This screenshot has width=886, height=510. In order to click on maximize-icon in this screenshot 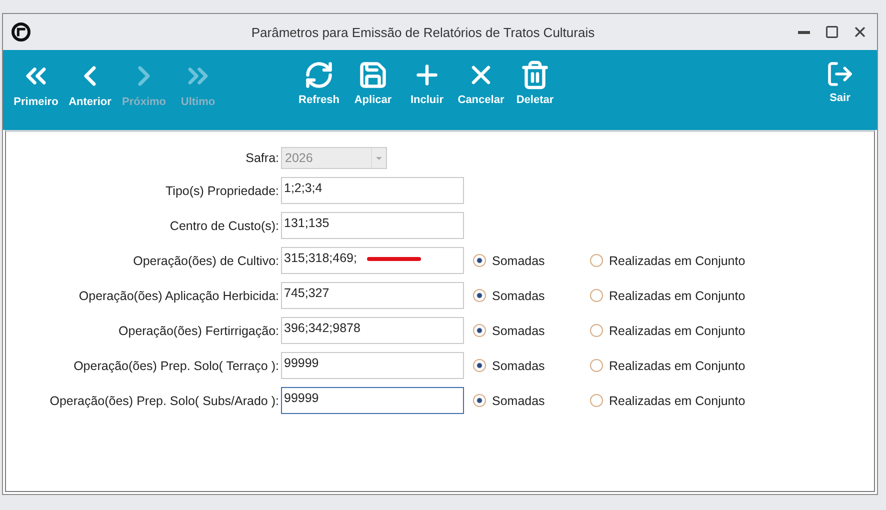, I will do `click(832, 32)`.